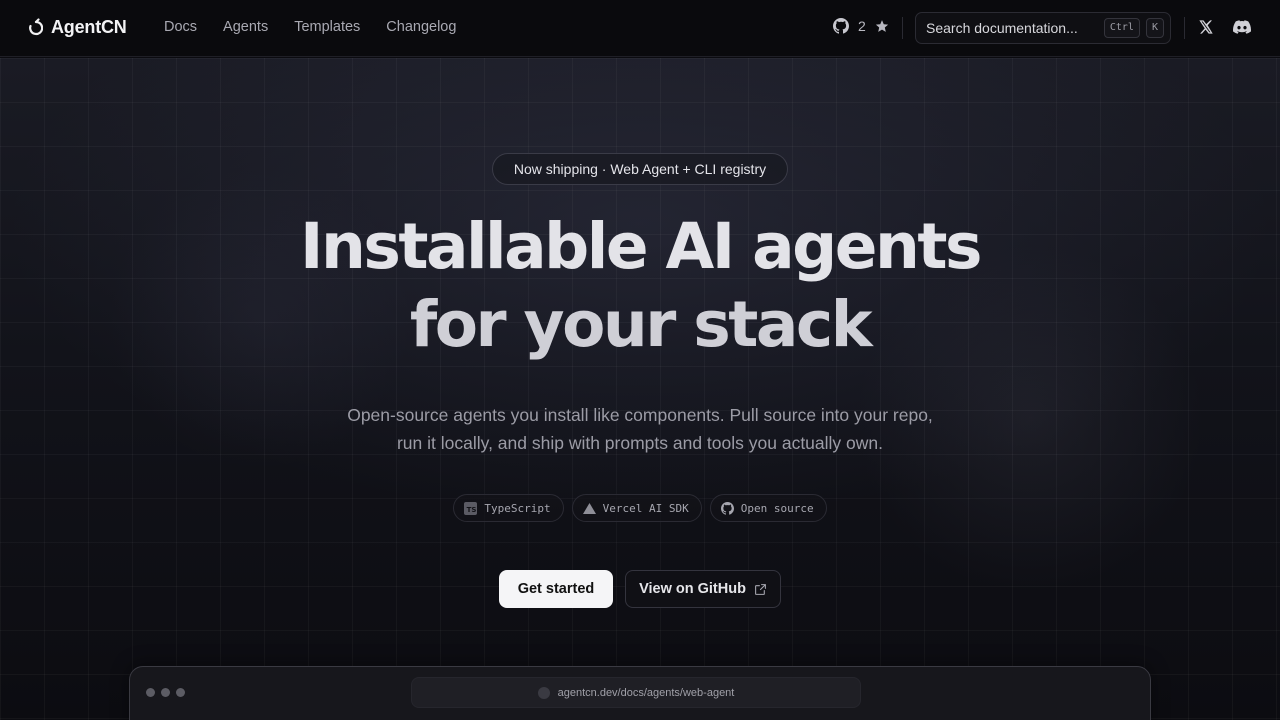 The width and height of the screenshot is (1280, 720). I want to click on window-dot-minimize, so click(165, 692).